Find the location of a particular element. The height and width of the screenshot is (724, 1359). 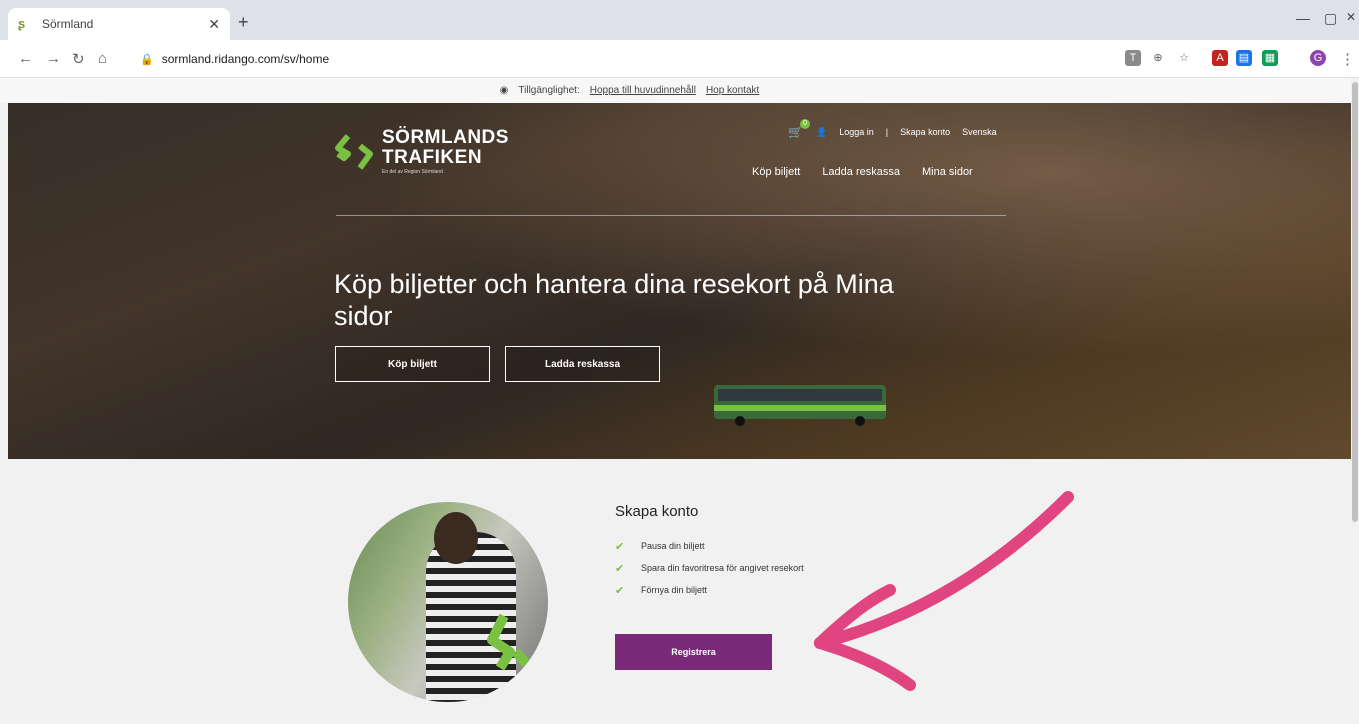

benefit-text: Pausa din biljett is located at coordinates (673, 546).